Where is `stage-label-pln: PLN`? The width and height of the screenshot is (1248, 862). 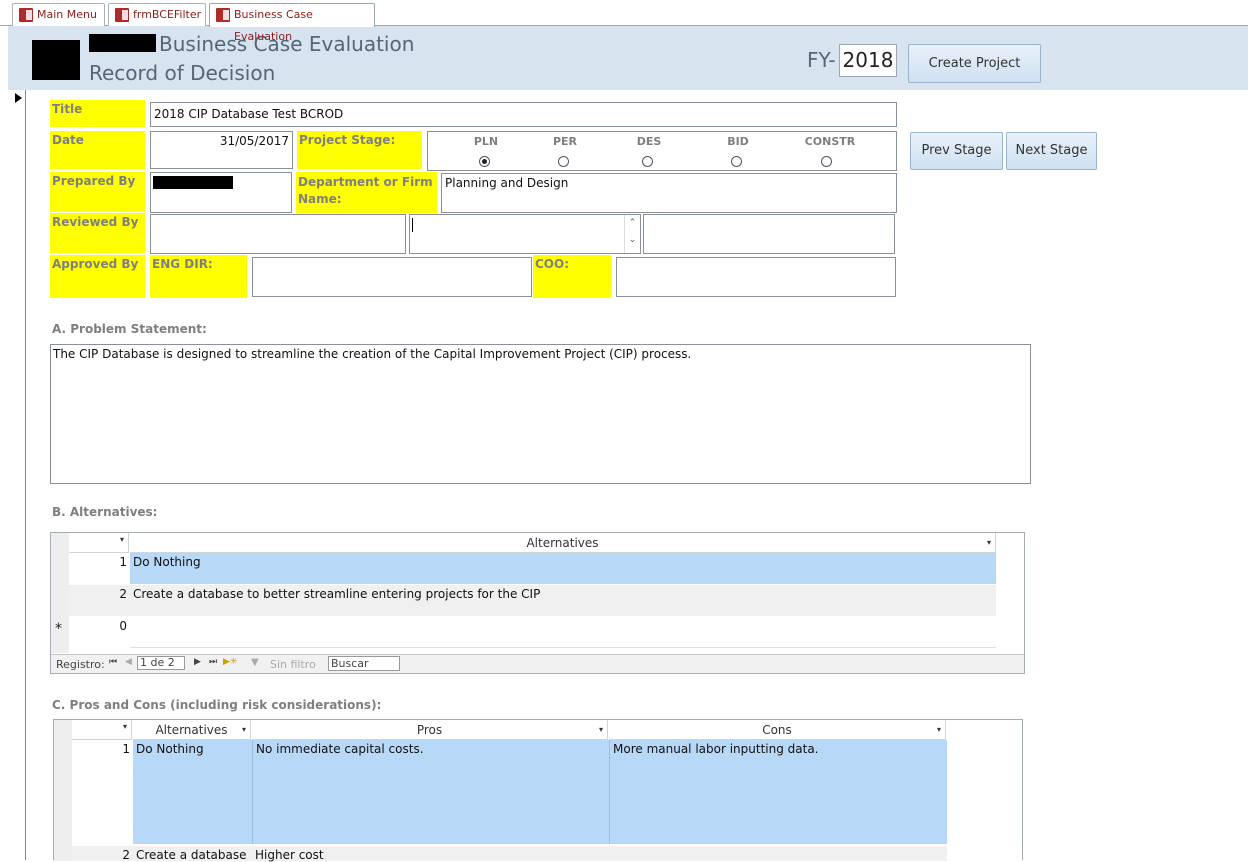
stage-label-pln: PLN is located at coordinates (486, 141).